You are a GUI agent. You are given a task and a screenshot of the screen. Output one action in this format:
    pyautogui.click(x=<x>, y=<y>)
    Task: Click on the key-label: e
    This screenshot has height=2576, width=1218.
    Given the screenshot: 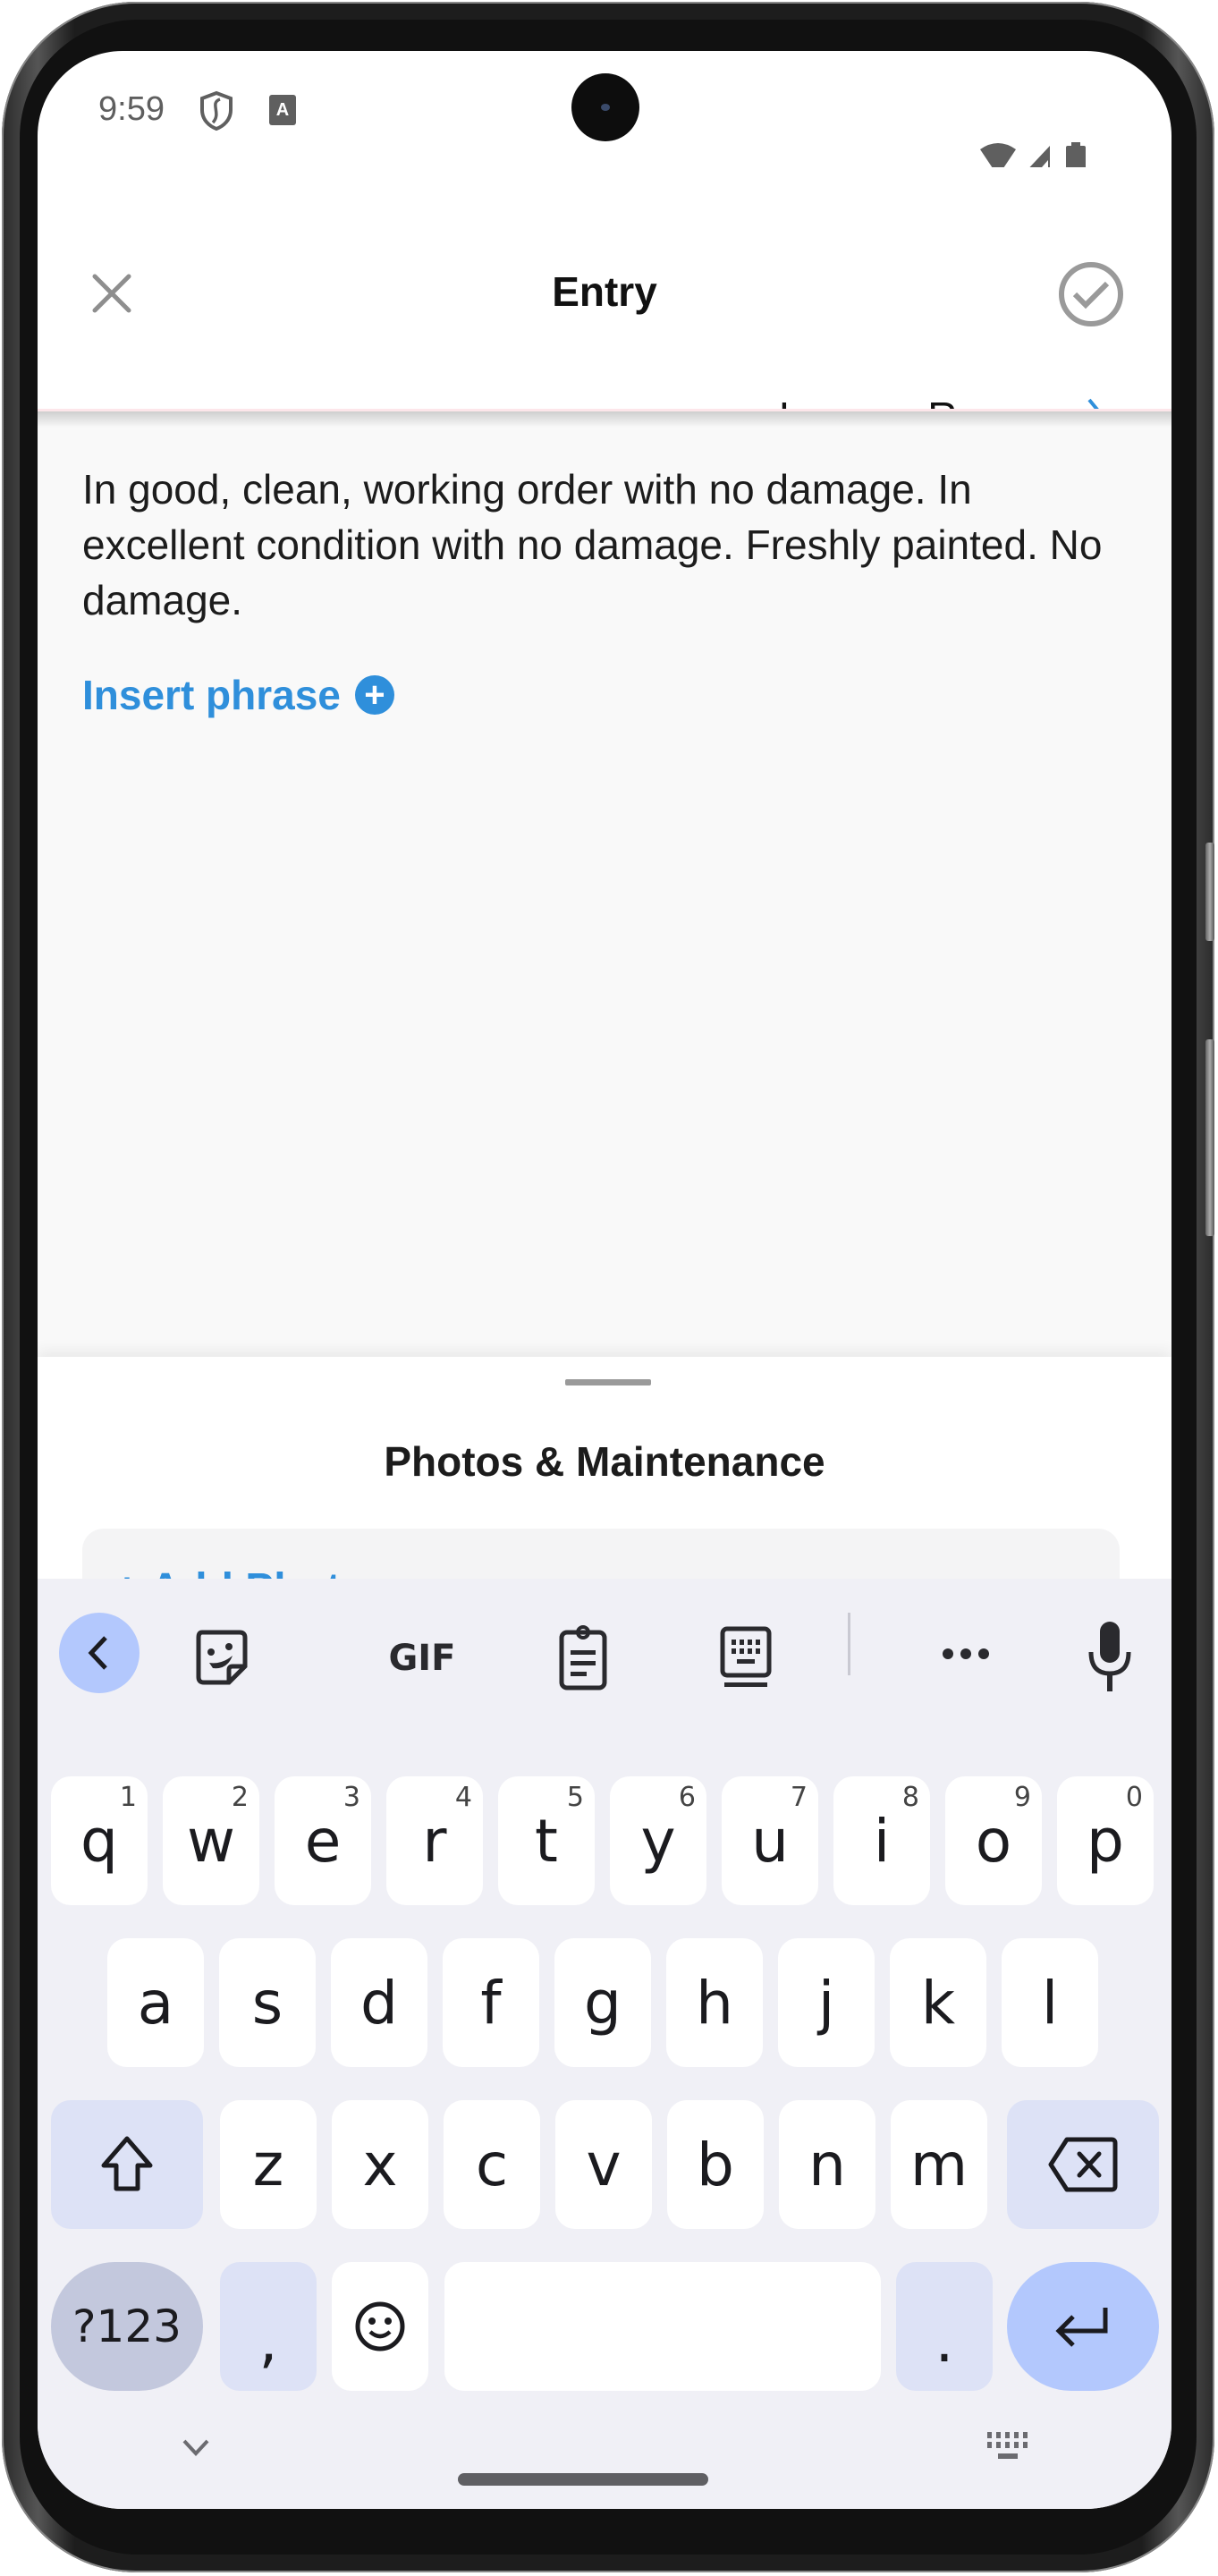 What is the action you would take?
    pyautogui.click(x=323, y=1841)
    